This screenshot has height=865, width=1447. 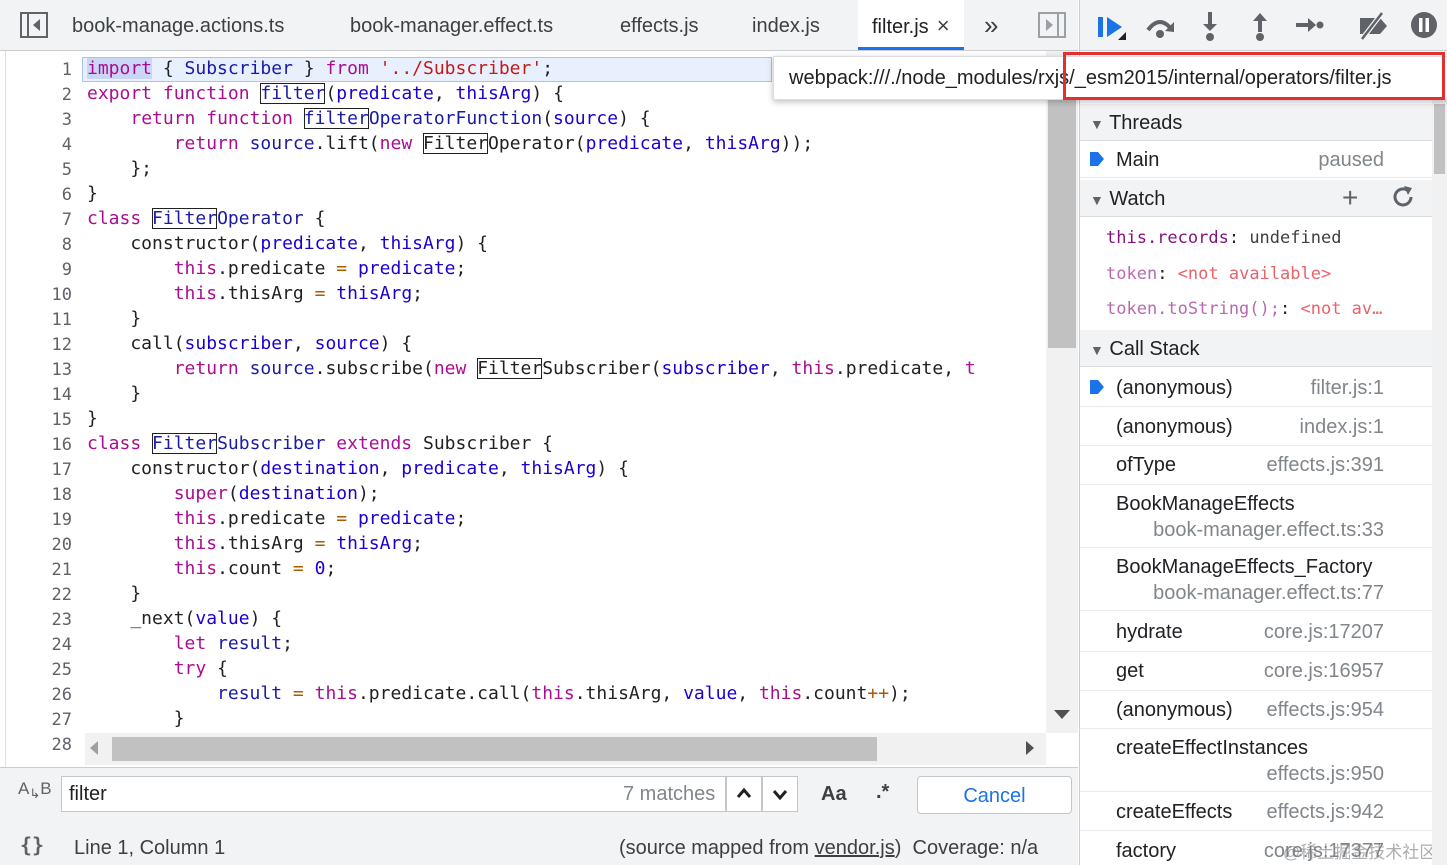 I want to click on scroll-right-icon, so click(x=1030, y=748).